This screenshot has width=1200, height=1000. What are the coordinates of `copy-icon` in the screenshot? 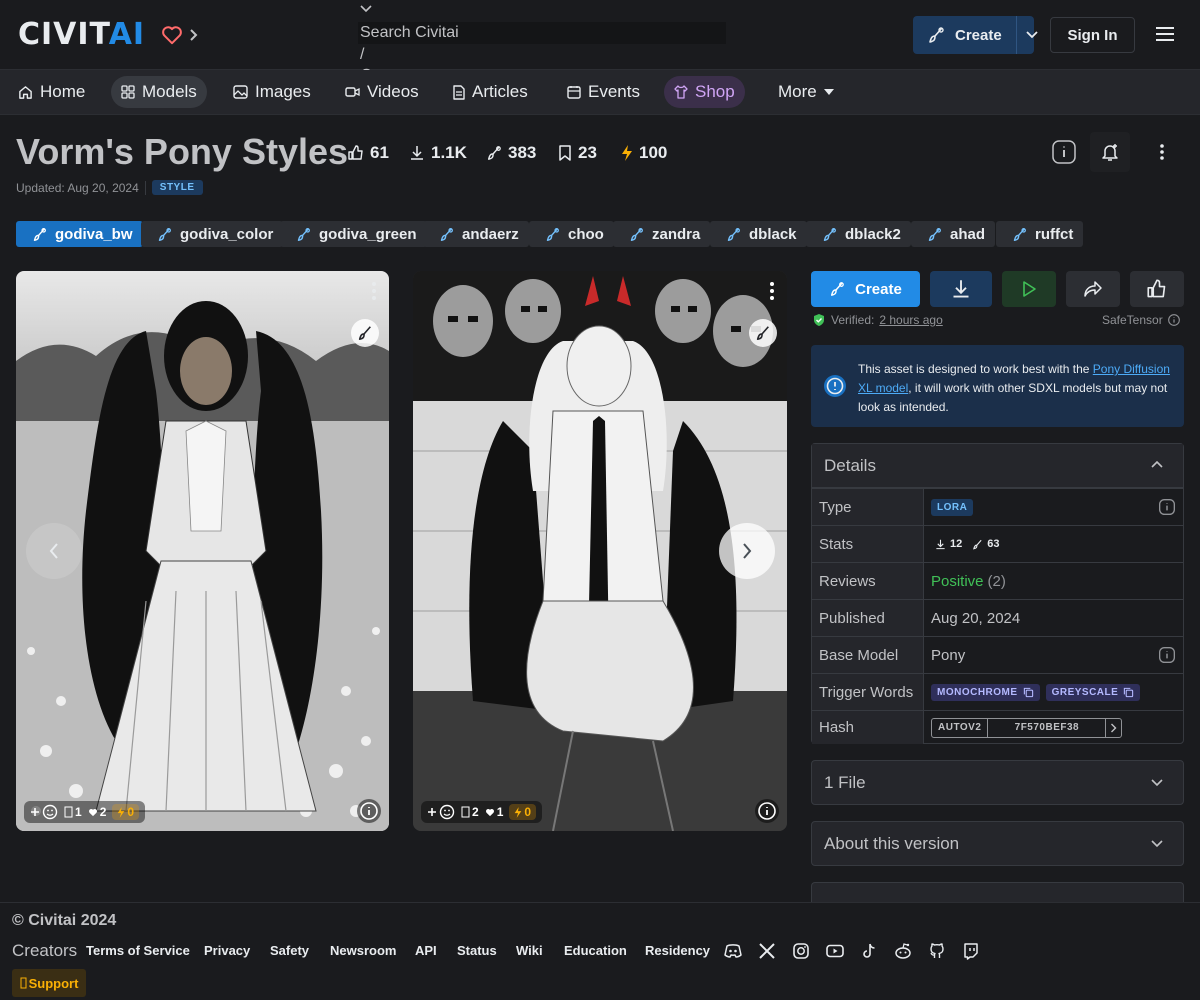 It's located at (1028, 692).